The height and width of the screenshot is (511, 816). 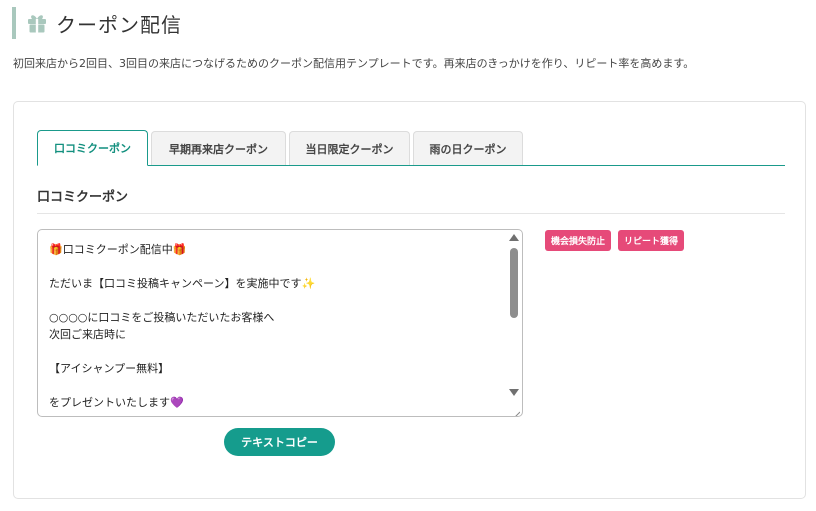 What do you see at coordinates (651, 240) in the screenshot?
I see `tag-badge: リピート獲得` at bounding box center [651, 240].